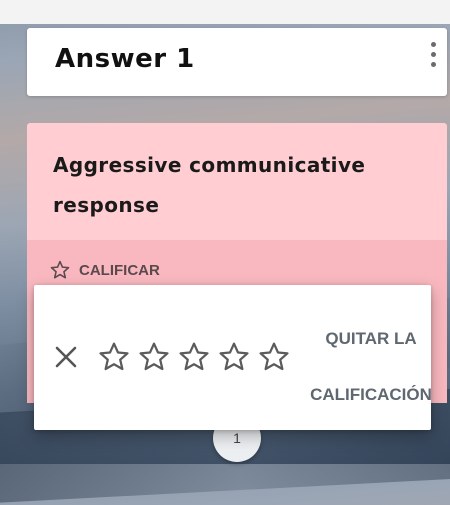 The image size is (450, 505). I want to click on title-card: Answer 1, so click(237, 62).